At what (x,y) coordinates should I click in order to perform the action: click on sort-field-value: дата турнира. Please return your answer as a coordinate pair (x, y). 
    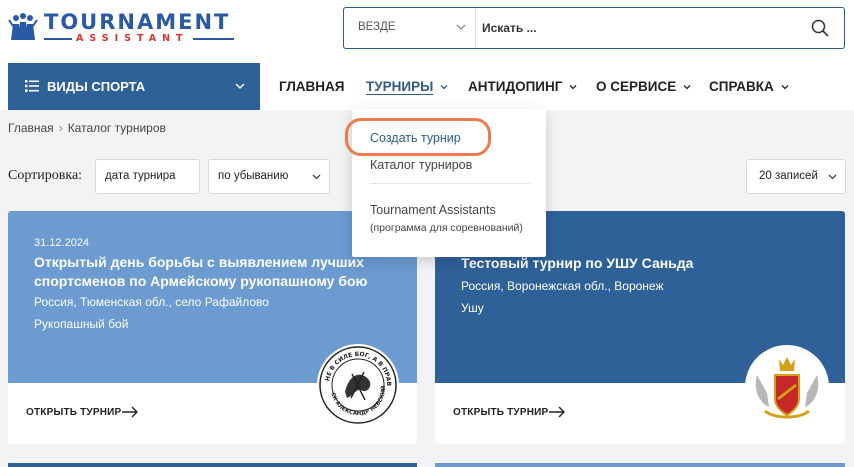
    Looking at the image, I should click on (140, 176).